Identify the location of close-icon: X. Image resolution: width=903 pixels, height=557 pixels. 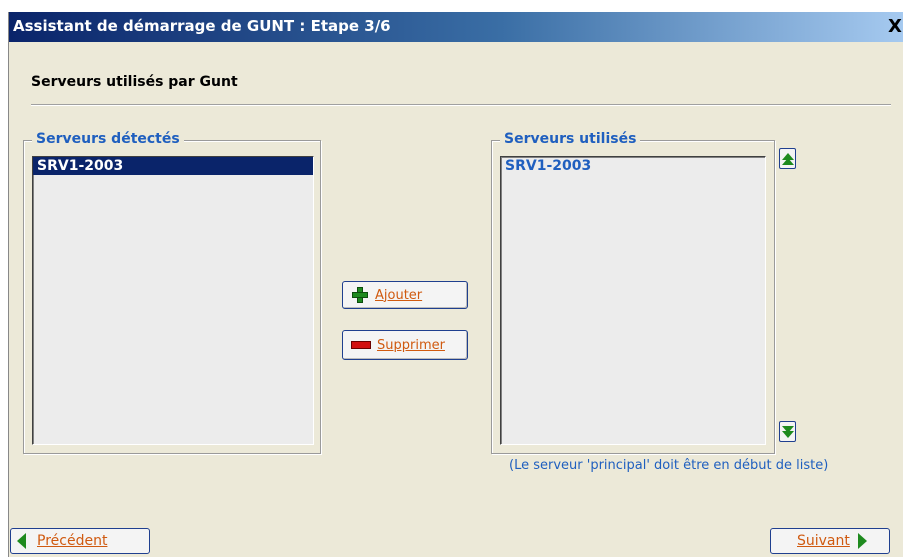
(895, 26).